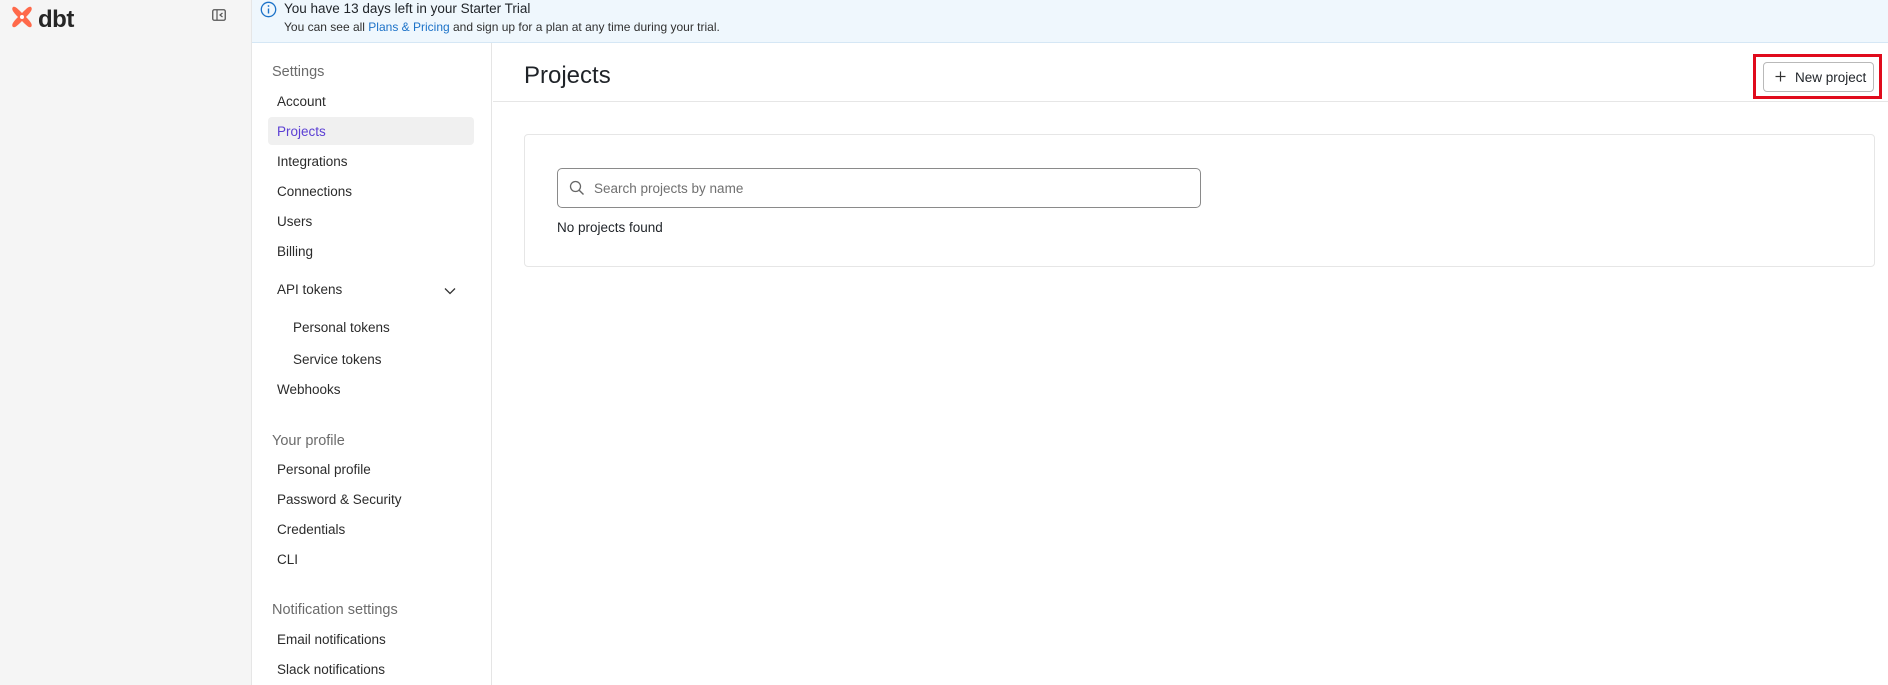 This screenshot has width=1888, height=685. What do you see at coordinates (371, 221) in the screenshot?
I see `nav-item-users: Users` at bounding box center [371, 221].